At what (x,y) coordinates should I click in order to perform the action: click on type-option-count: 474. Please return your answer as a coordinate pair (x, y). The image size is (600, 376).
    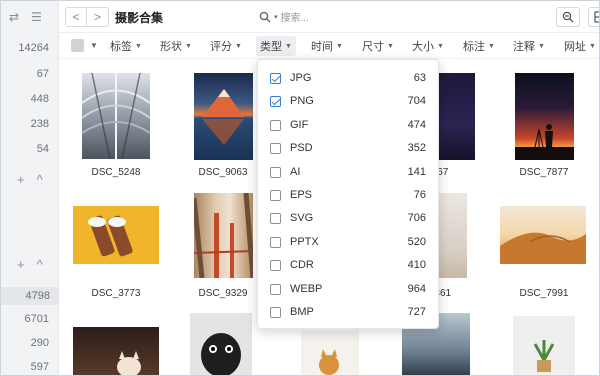
    Looking at the image, I should click on (416, 124).